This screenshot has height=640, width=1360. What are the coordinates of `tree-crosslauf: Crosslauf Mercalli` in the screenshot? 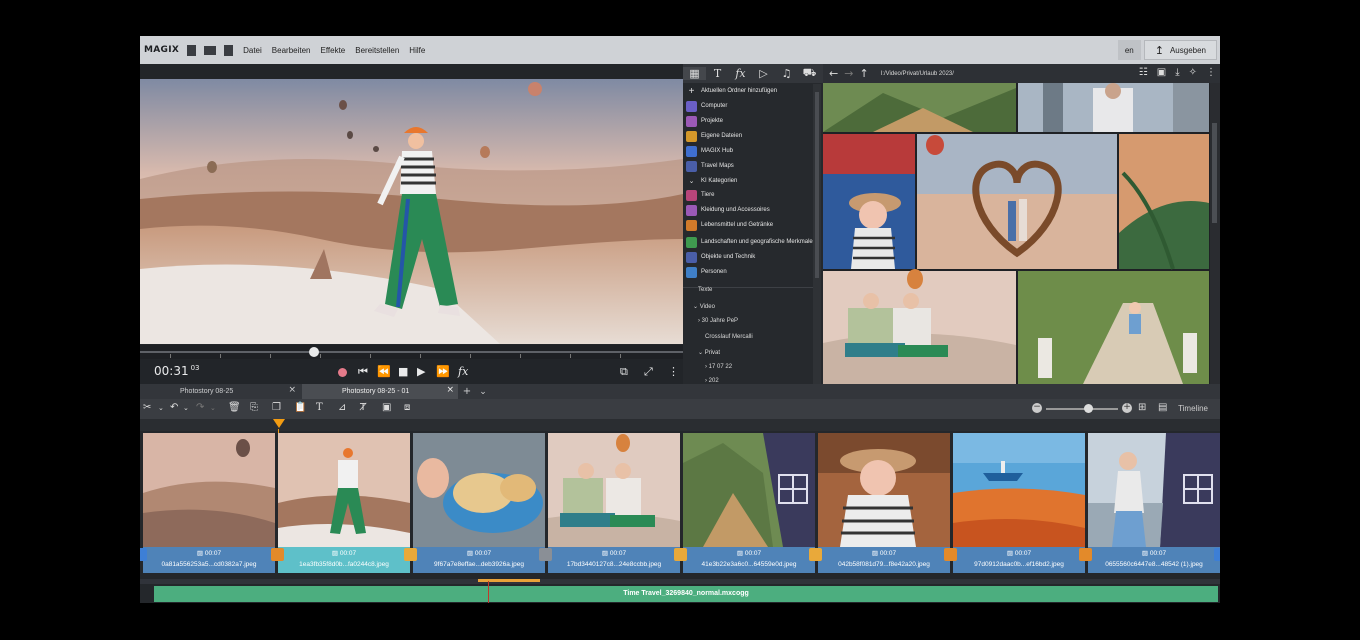 It's located at (729, 337).